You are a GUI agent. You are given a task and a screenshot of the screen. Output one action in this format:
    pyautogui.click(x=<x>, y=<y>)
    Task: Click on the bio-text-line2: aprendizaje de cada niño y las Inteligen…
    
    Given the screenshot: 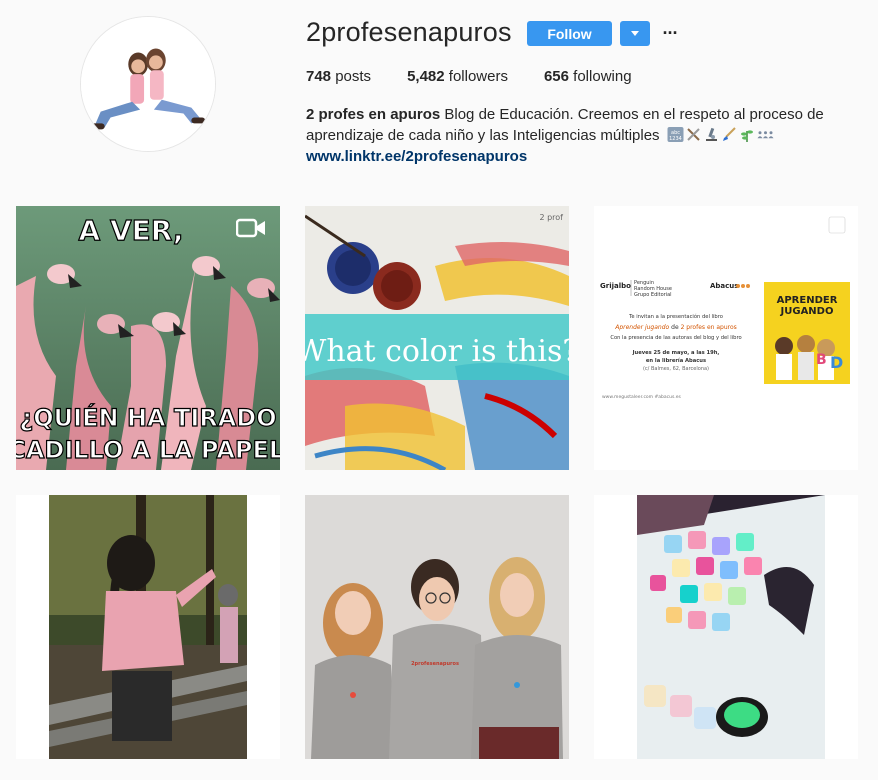 What is the action you would take?
    pyautogui.click(x=483, y=135)
    